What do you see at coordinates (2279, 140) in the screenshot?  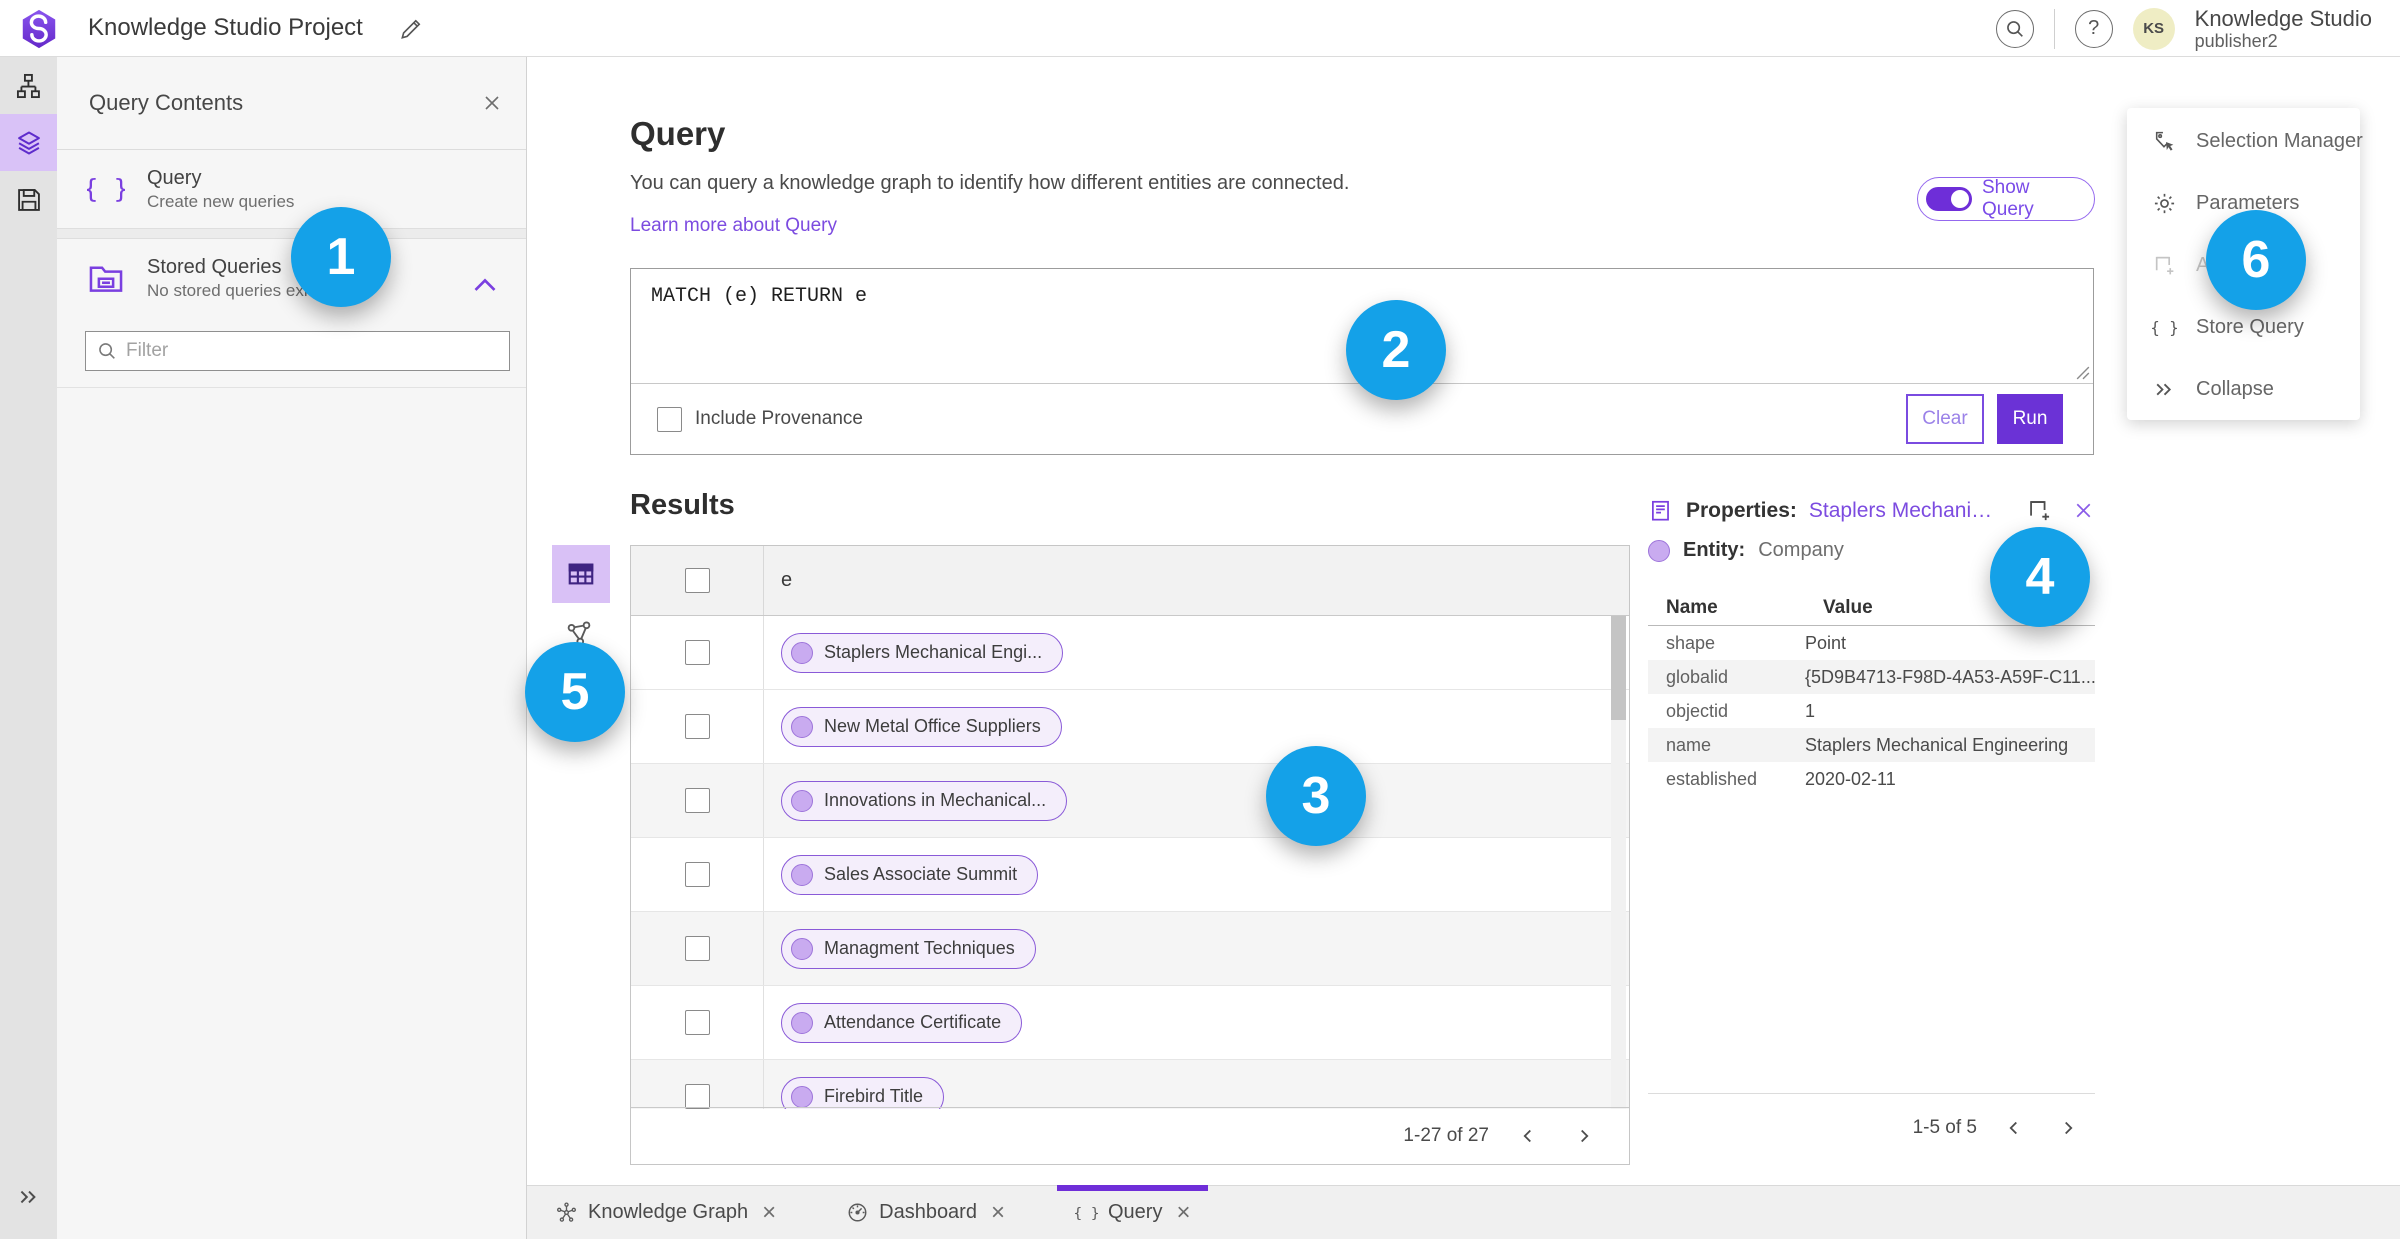 I see `menu-item-label: Selection Manager` at bounding box center [2279, 140].